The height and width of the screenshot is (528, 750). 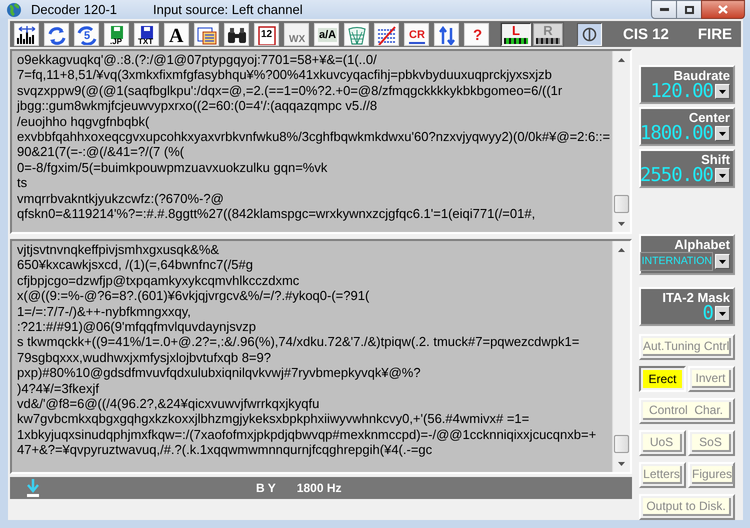 What do you see at coordinates (416, 34) in the screenshot?
I see `toolbar-button: CR` at bounding box center [416, 34].